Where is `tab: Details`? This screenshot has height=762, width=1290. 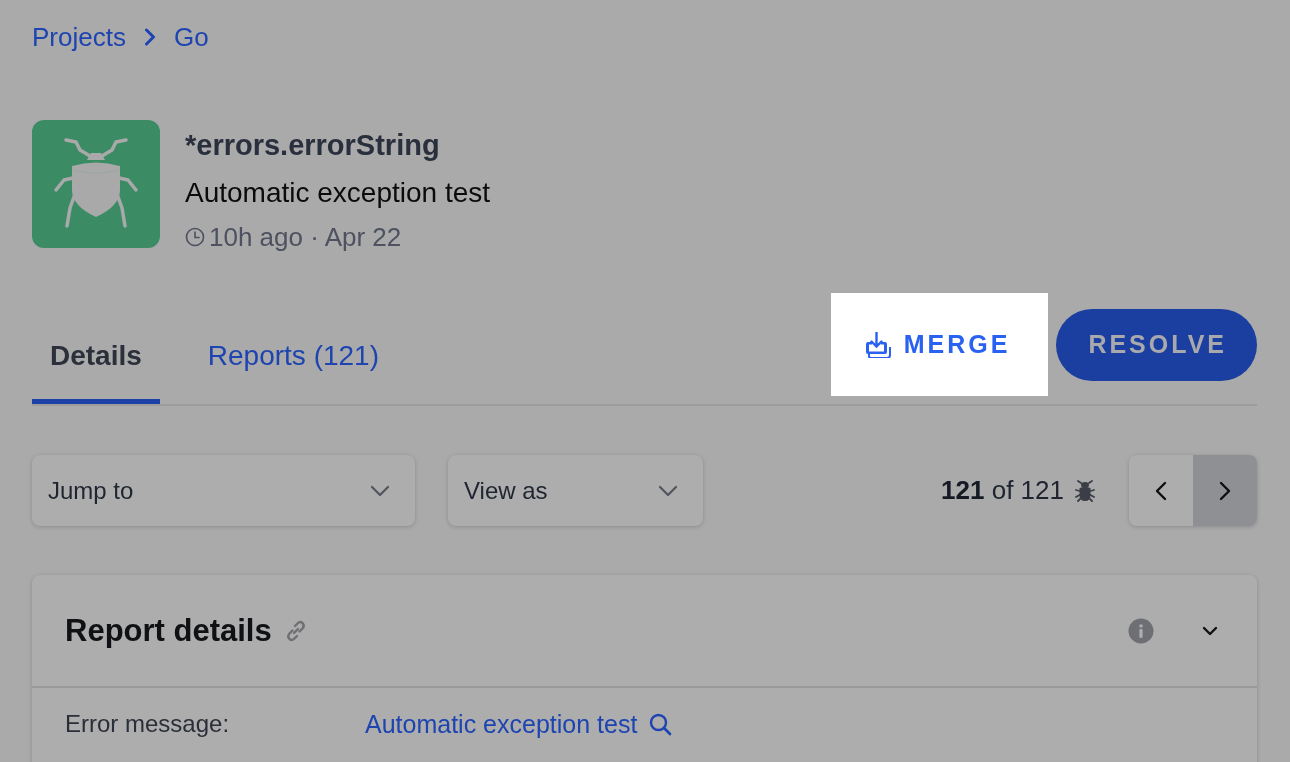 tab: Details is located at coordinates (96, 371).